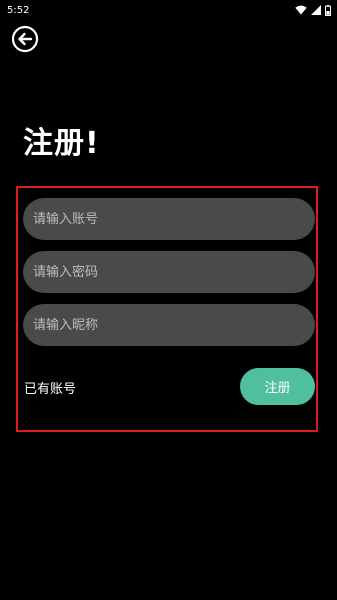 Image resolution: width=337 pixels, height=600 pixels. Describe the element at coordinates (50, 387) in the screenshot. I see `has-account-link: 已有账号` at that location.